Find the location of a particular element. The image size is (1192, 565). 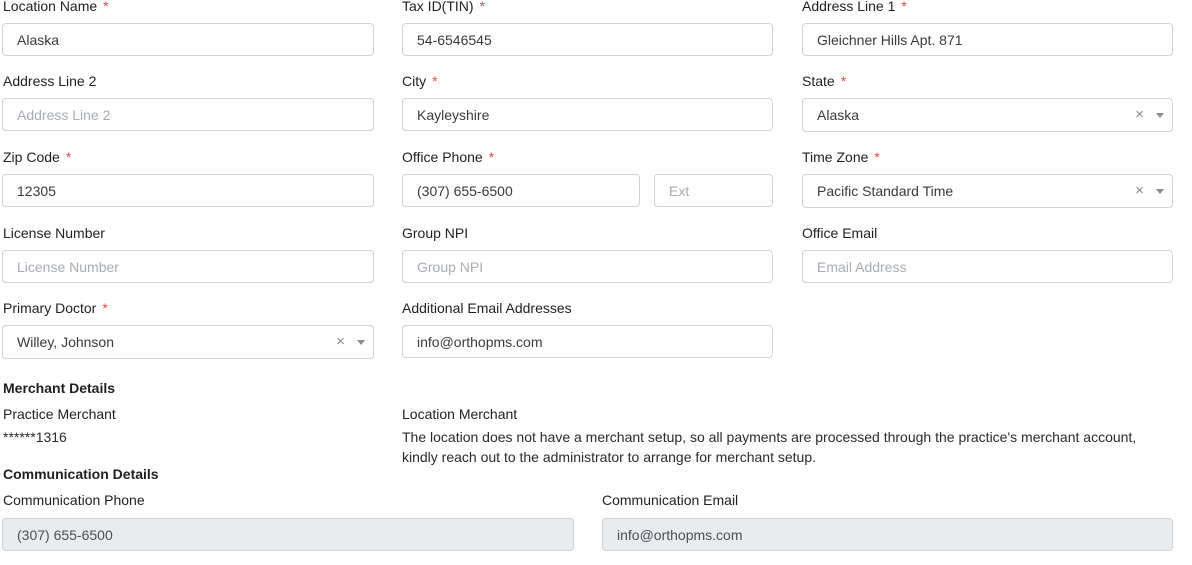

time-zone-label: Time Zone * is located at coordinates (841, 157).